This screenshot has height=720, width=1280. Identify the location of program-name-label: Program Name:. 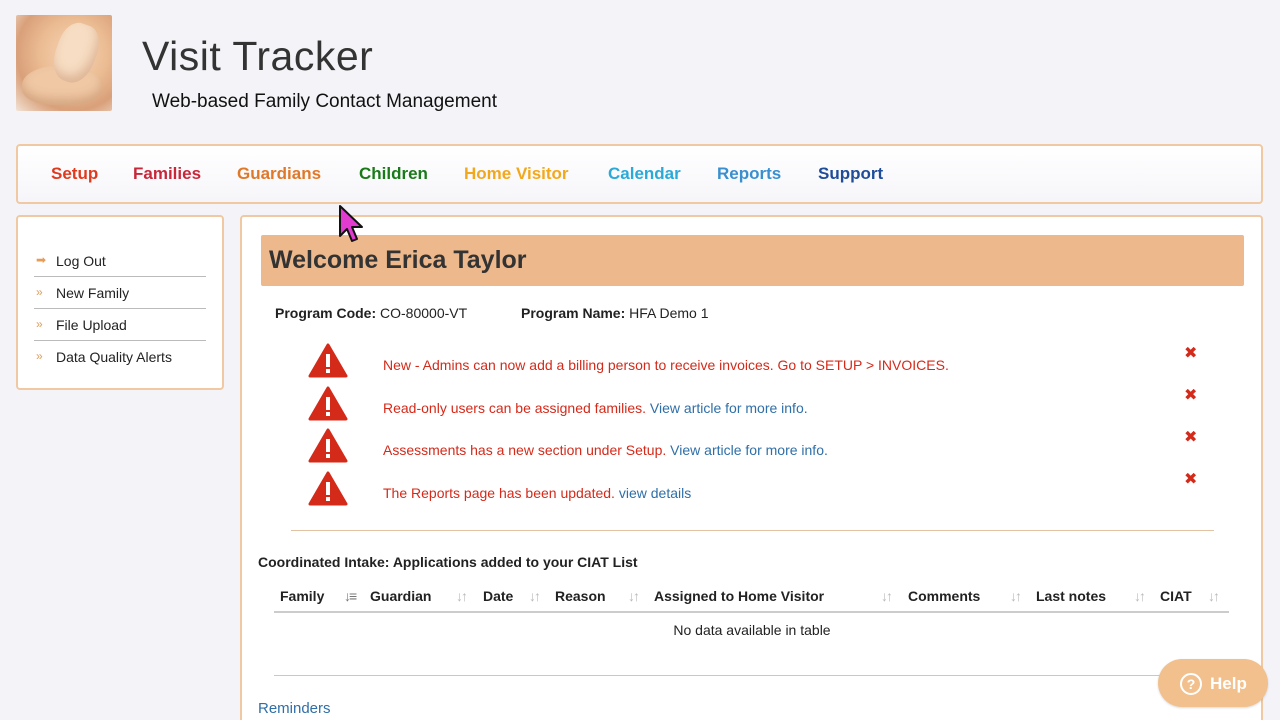
(573, 313).